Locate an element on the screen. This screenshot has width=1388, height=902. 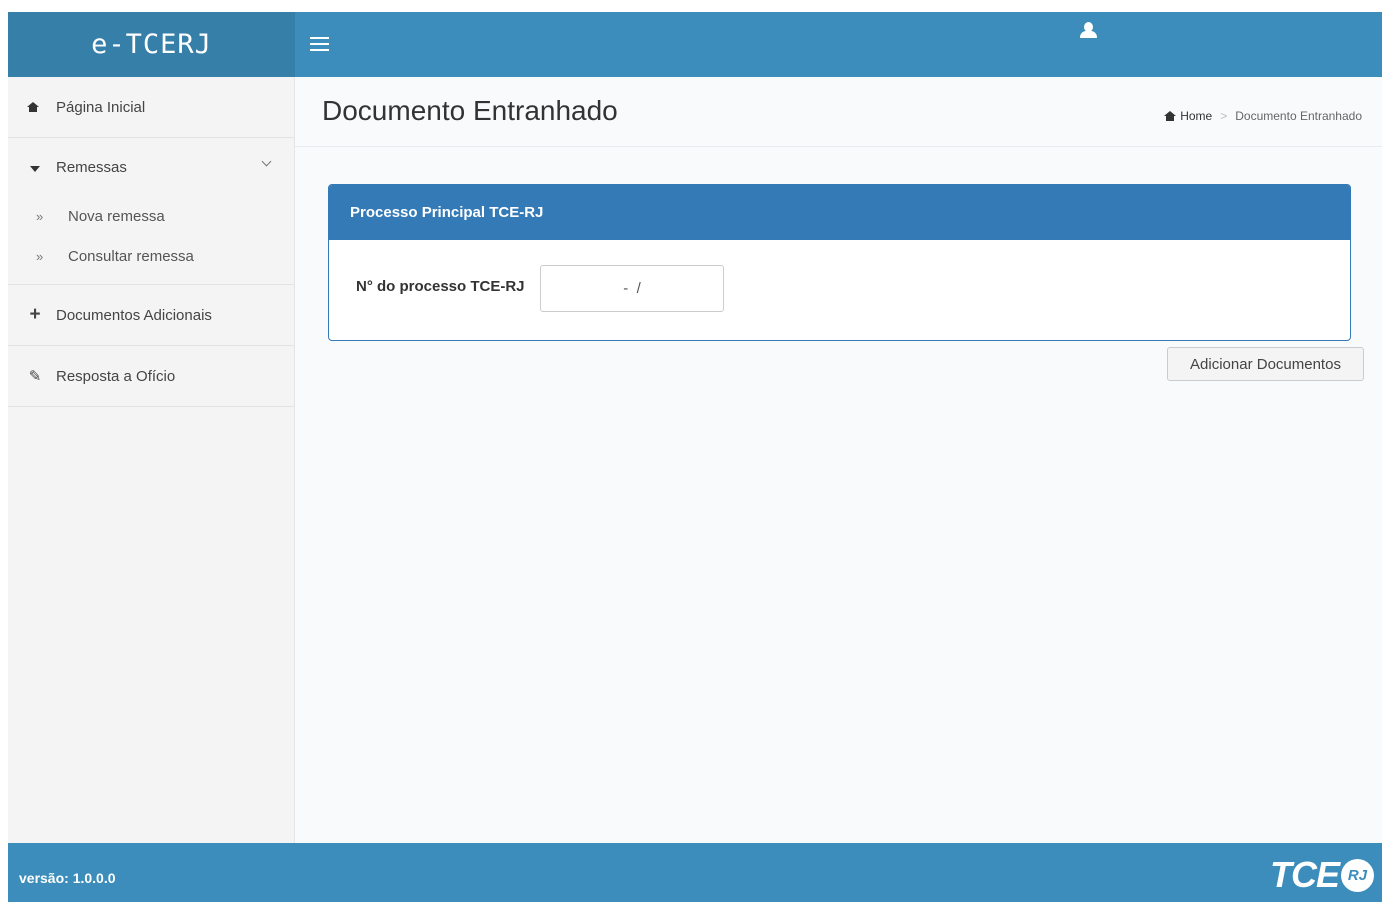
sidebar-item-documentos-adicionais: + Documentos Adicionais is located at coordinates (151, 315).